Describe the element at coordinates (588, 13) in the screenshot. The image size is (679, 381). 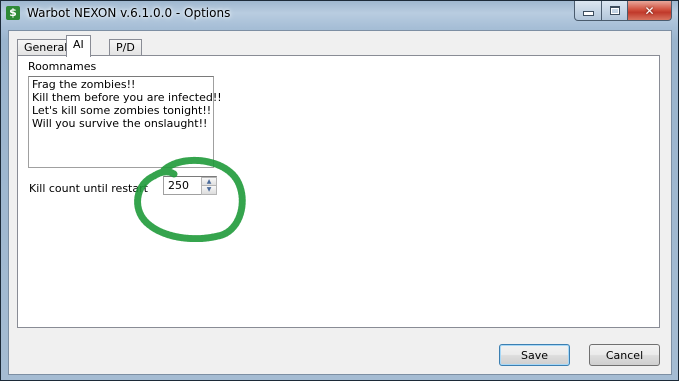
I see `minimize-icon` at that location.